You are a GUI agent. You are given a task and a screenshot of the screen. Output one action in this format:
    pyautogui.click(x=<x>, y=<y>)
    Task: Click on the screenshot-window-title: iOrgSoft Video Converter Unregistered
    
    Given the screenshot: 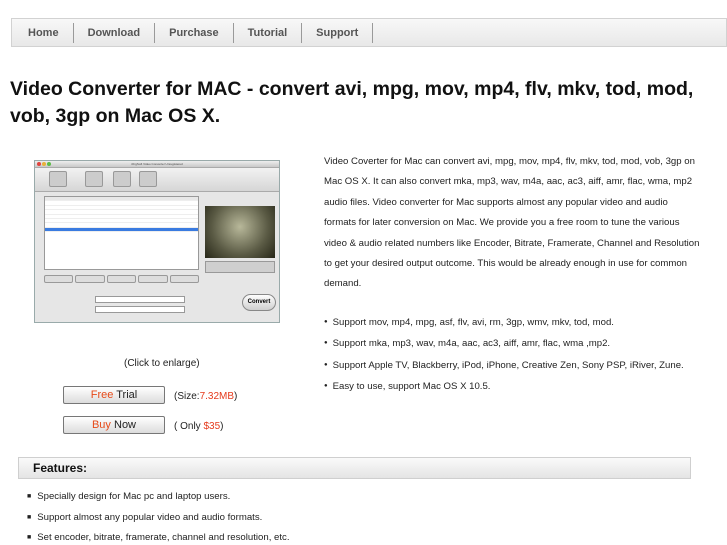 What is the action you would take?
    pyautogui.click(x=157, y=164)
    